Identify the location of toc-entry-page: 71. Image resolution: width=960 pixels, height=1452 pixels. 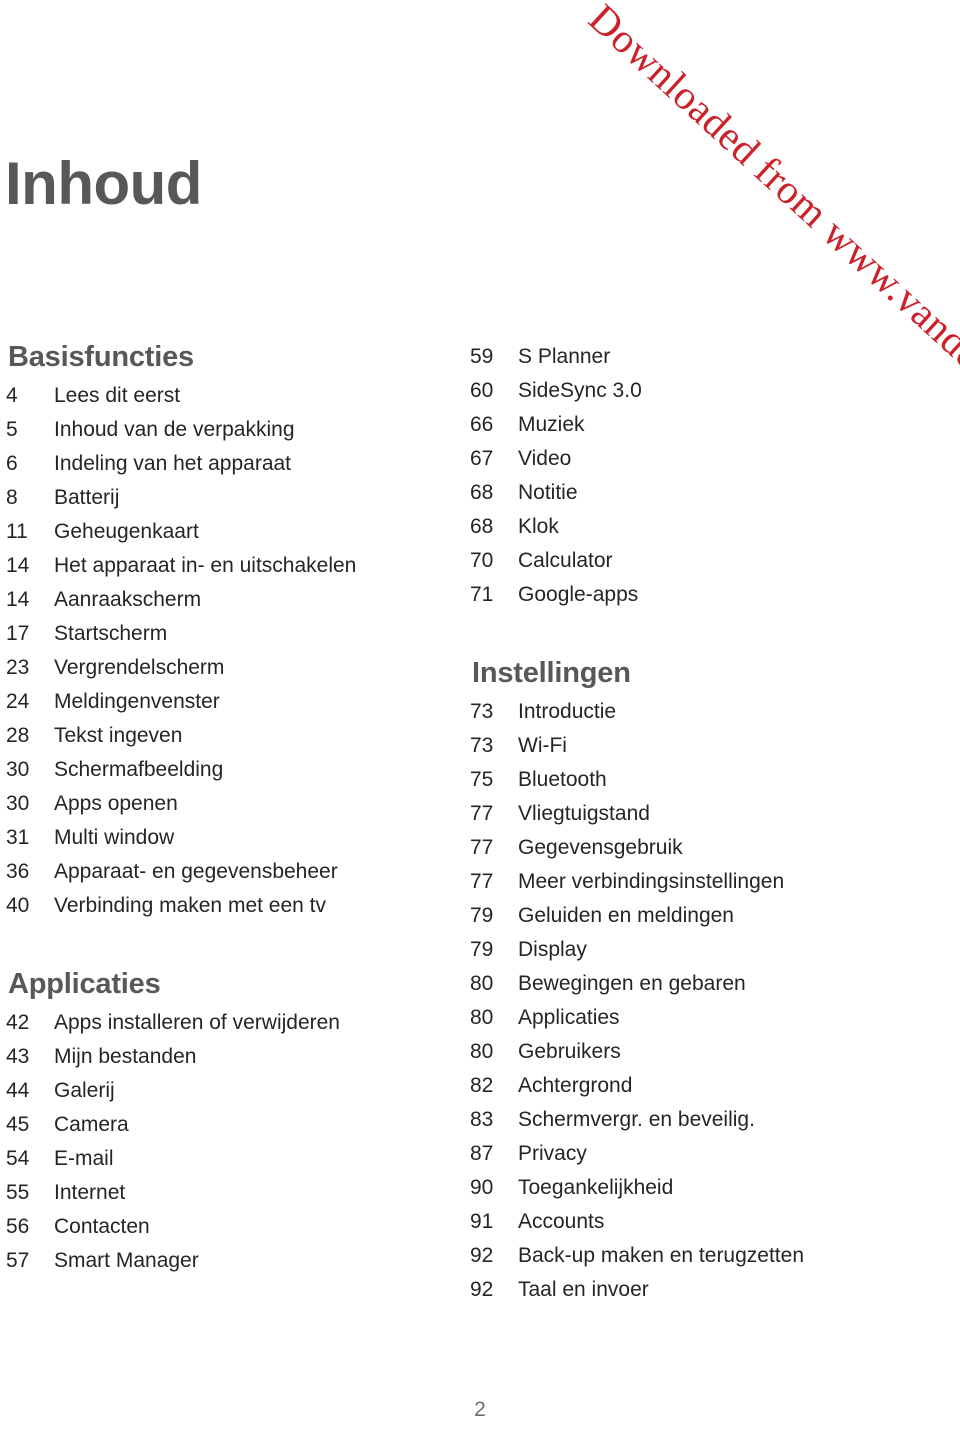
(482, 594).